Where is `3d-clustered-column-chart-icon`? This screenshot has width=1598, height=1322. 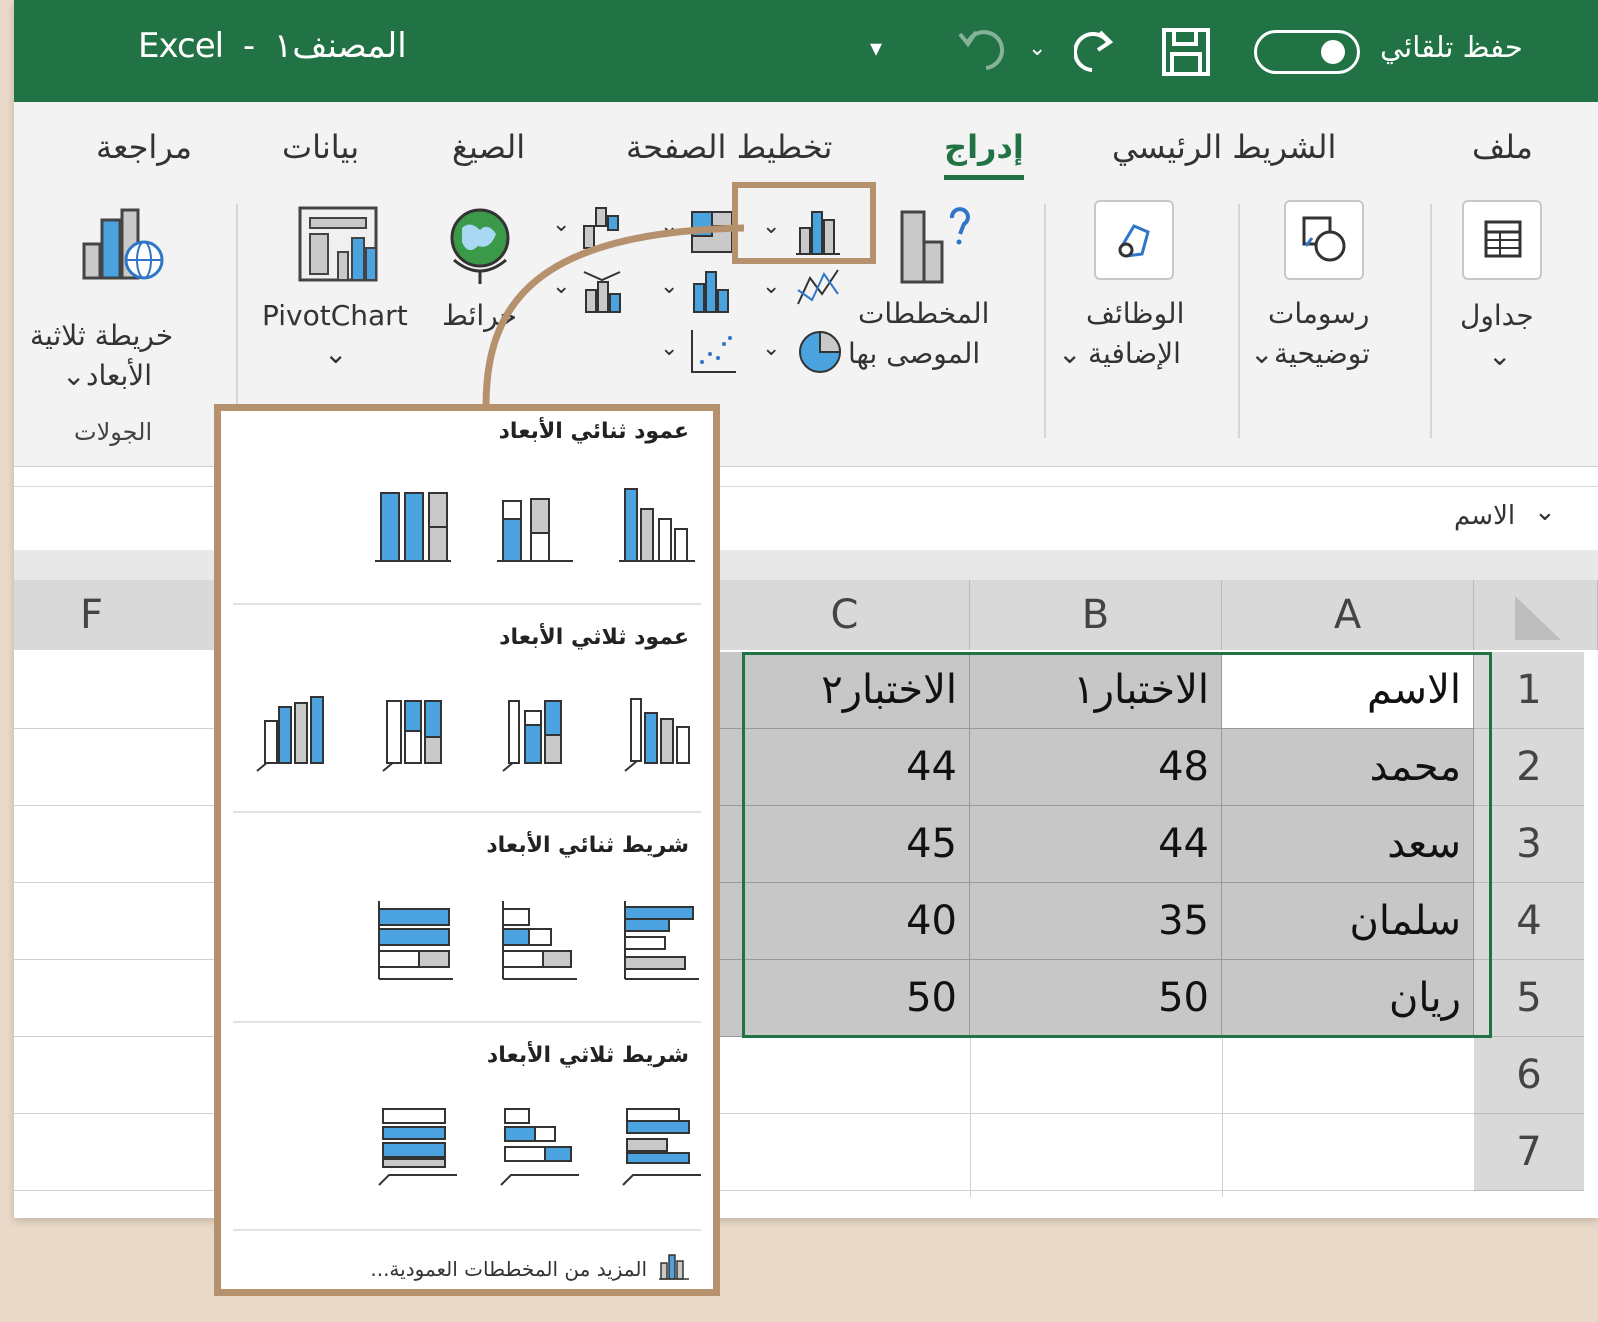
3d-clustered-column-chart-icon is located at coordinates (662, 733).